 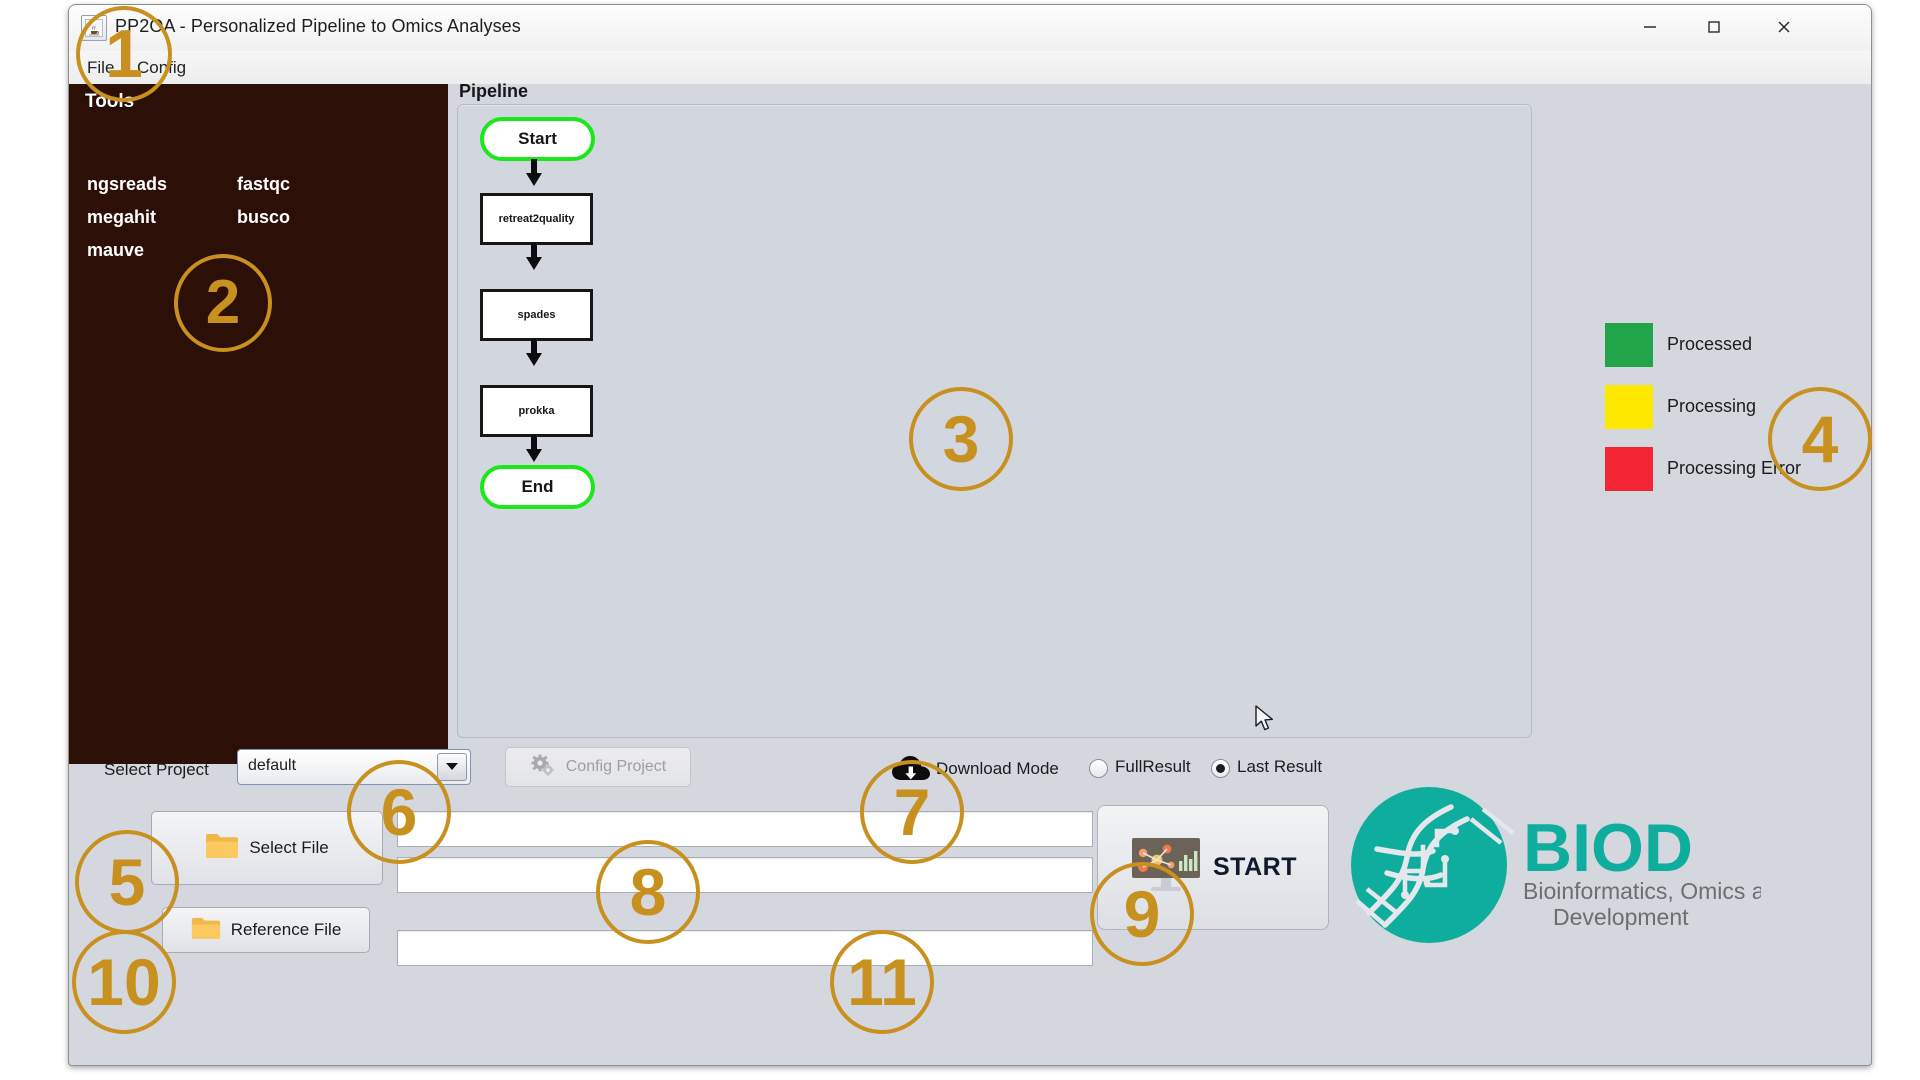 I want to click on pipeline-node-prokka: prokka, so click(x=536, y=411).